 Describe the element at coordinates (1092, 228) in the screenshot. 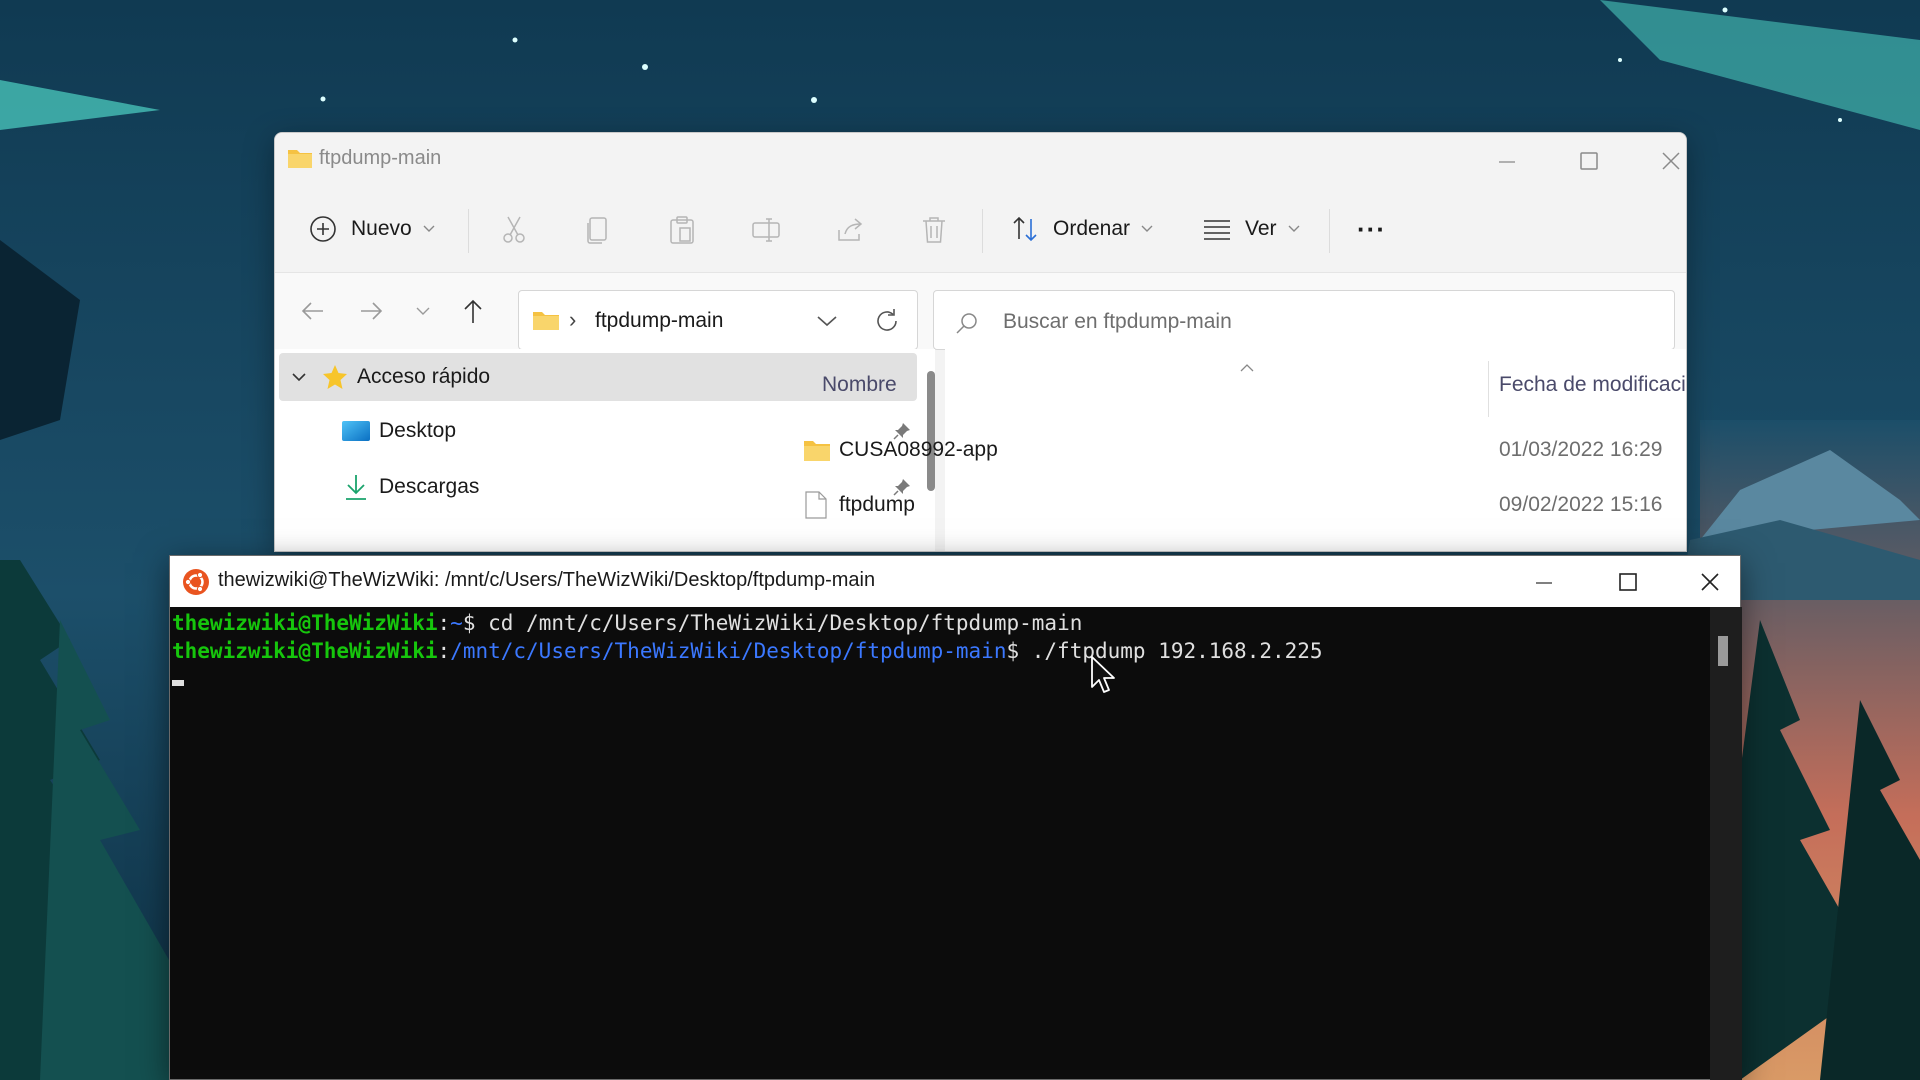

I see `sort-button-label: Ordenar` at that location.